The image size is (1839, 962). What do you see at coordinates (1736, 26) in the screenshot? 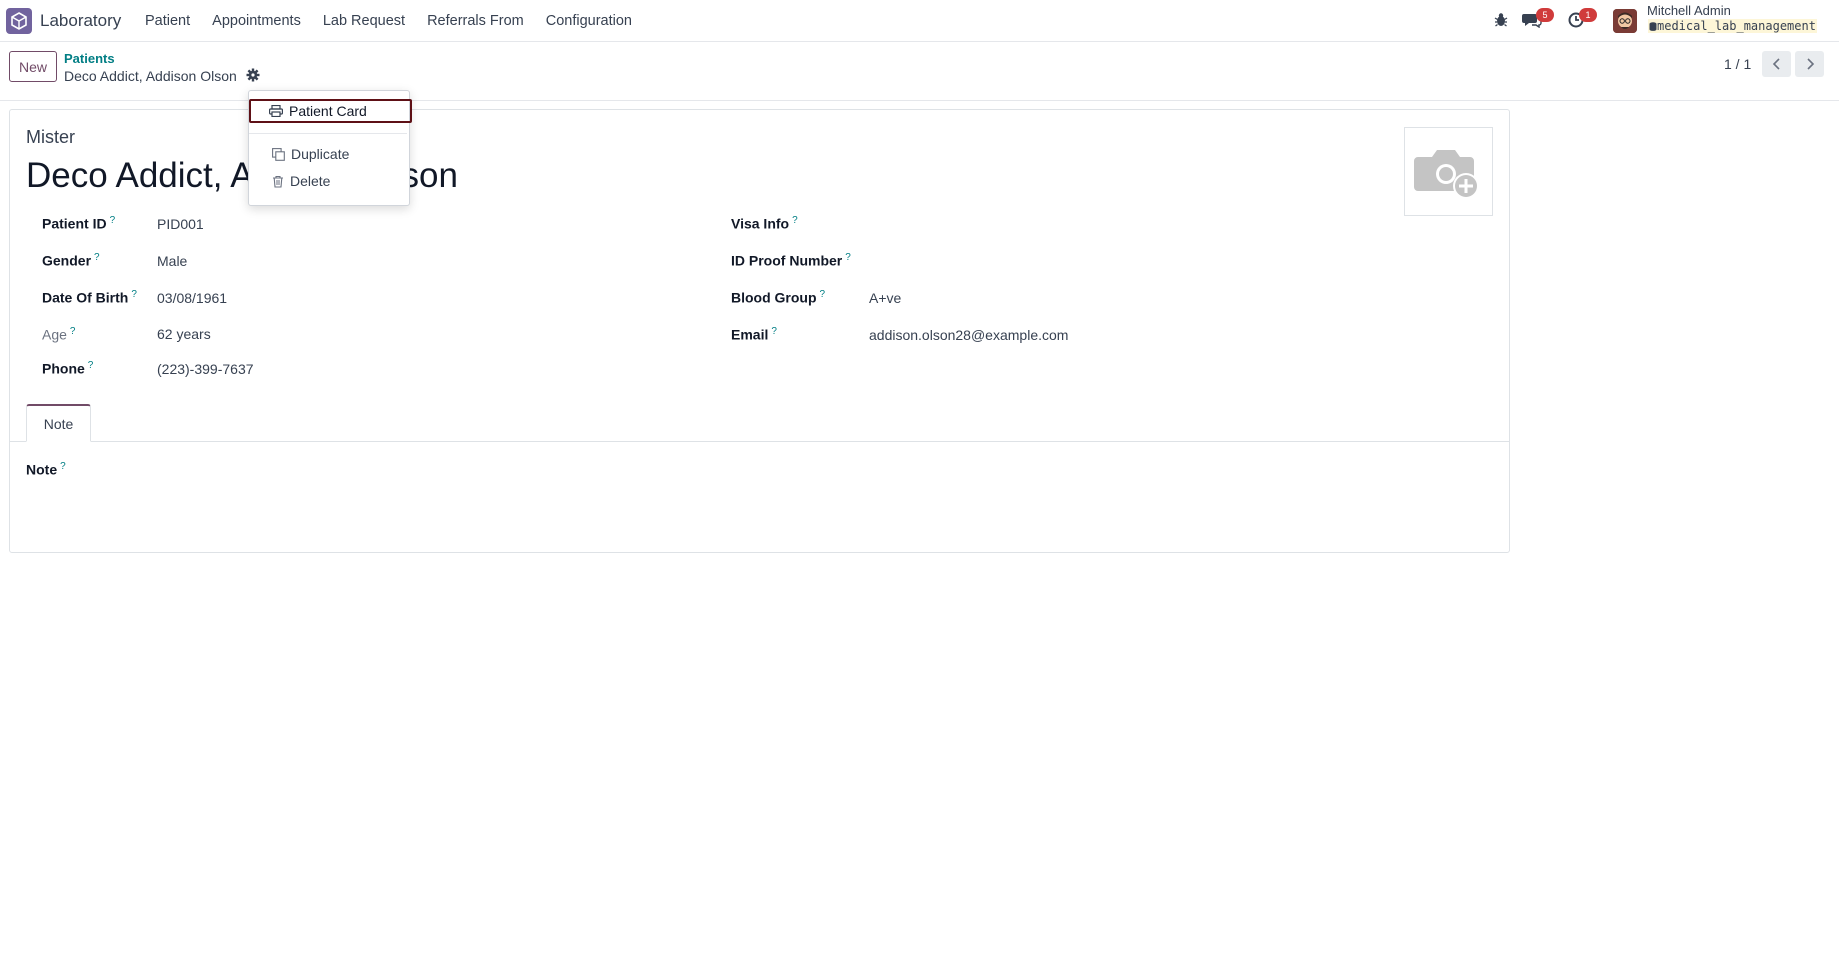
I see `database-label: medical_lab_management` at bounding box center [1736, 26].